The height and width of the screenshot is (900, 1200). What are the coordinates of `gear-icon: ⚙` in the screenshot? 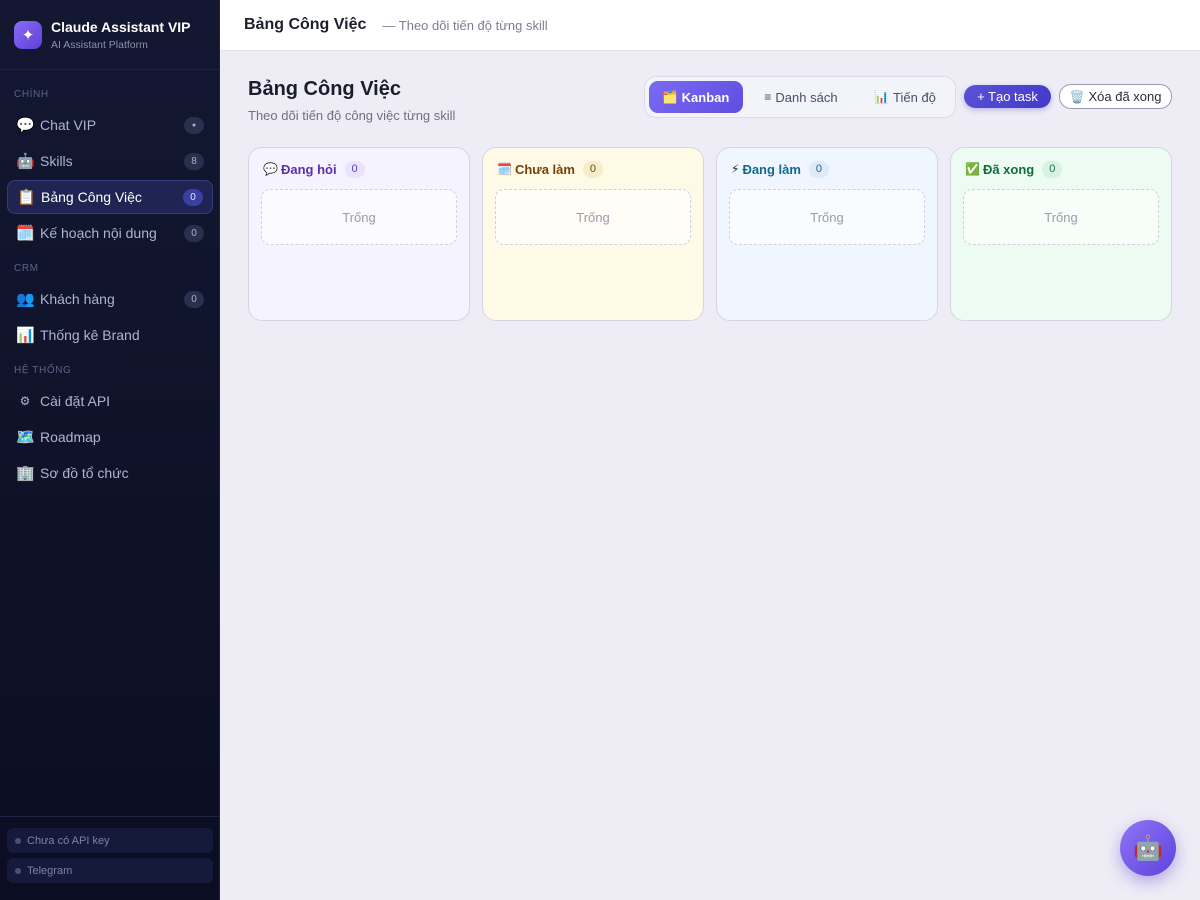 It's located at (25, 401).